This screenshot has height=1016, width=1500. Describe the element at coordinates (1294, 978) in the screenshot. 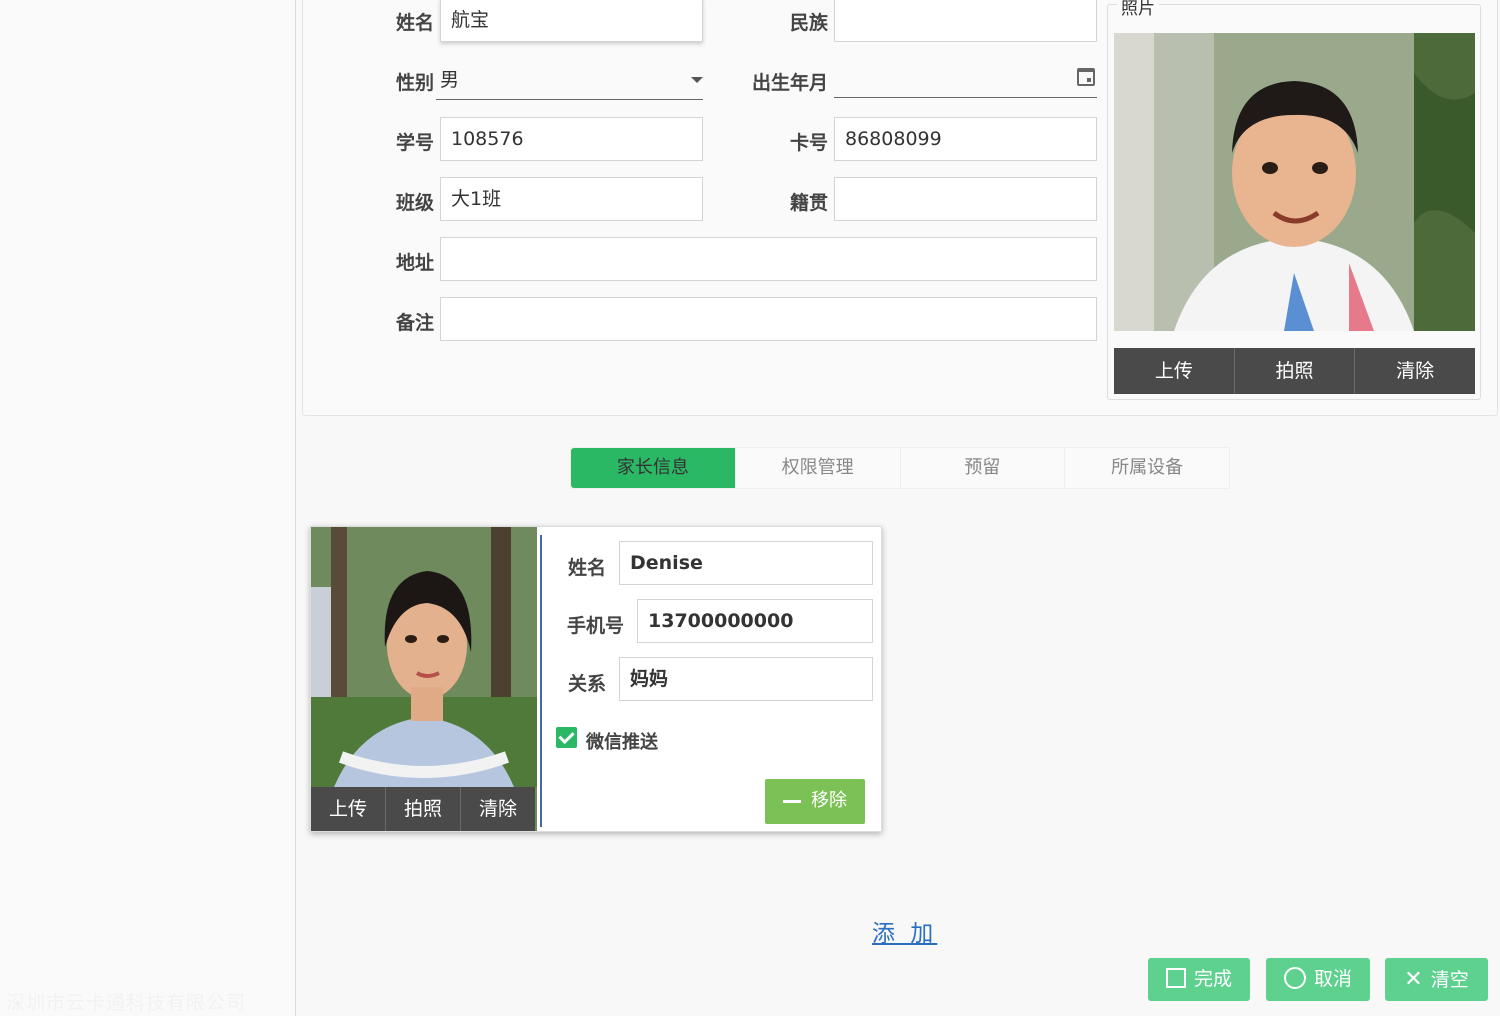

I see `ban-icon` at that location.